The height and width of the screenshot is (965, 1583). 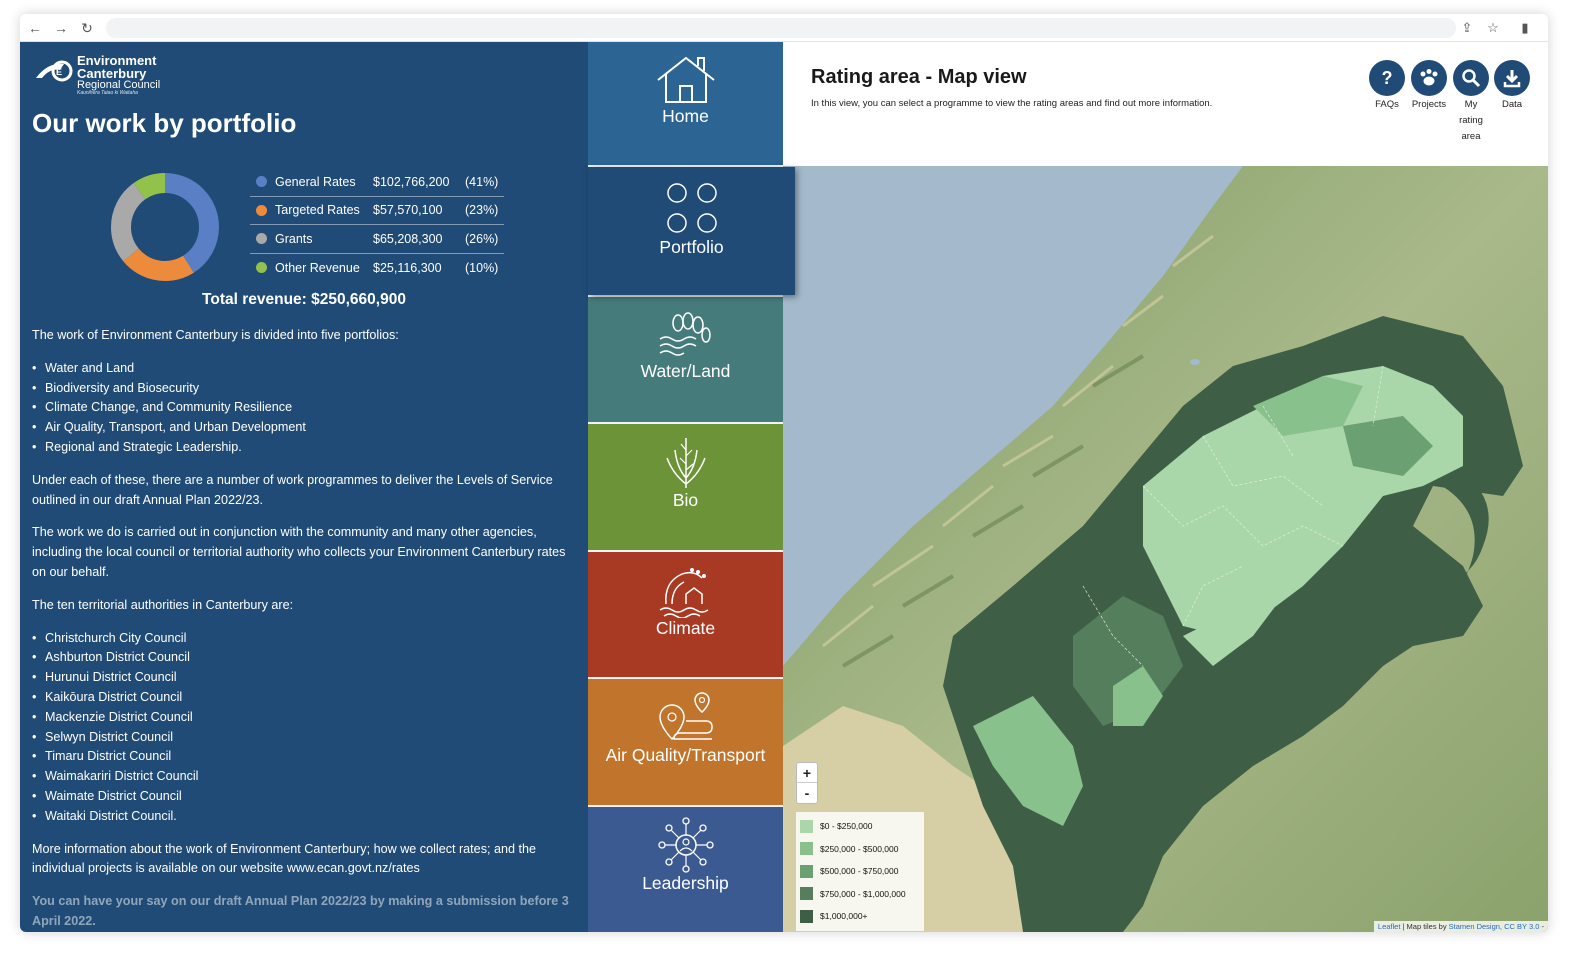 What do you see at coordinates (59, 72) in the screenshot?
I see `svg-text: E` at bounding box center [59, 72].